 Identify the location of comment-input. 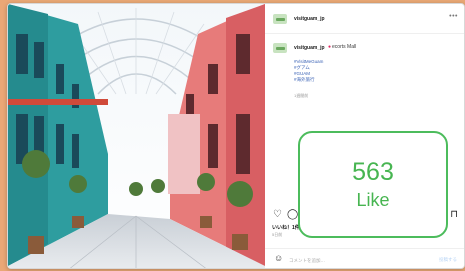
(349, 260).